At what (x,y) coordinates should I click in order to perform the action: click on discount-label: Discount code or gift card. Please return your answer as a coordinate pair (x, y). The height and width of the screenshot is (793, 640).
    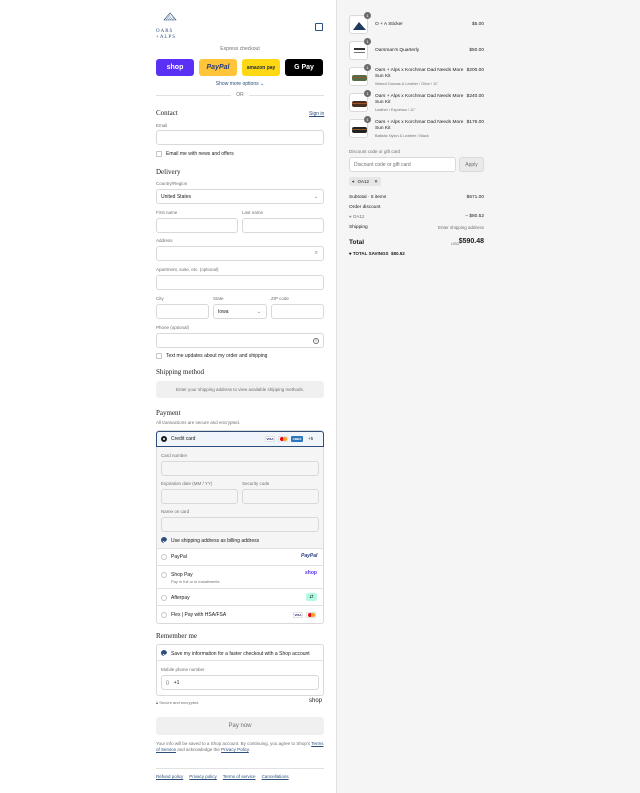
    Looking at the image, I should click on (375, 151).